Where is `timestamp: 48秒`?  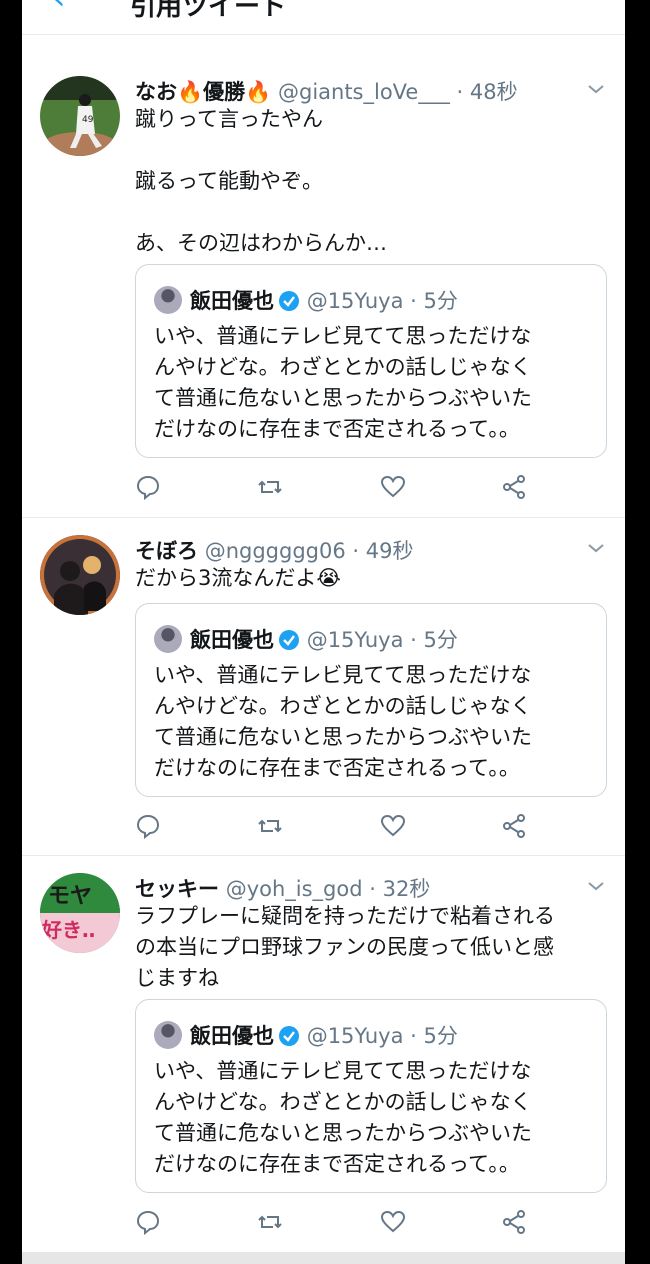 timestamp: 48秒 is located at coordinates (494, 92).